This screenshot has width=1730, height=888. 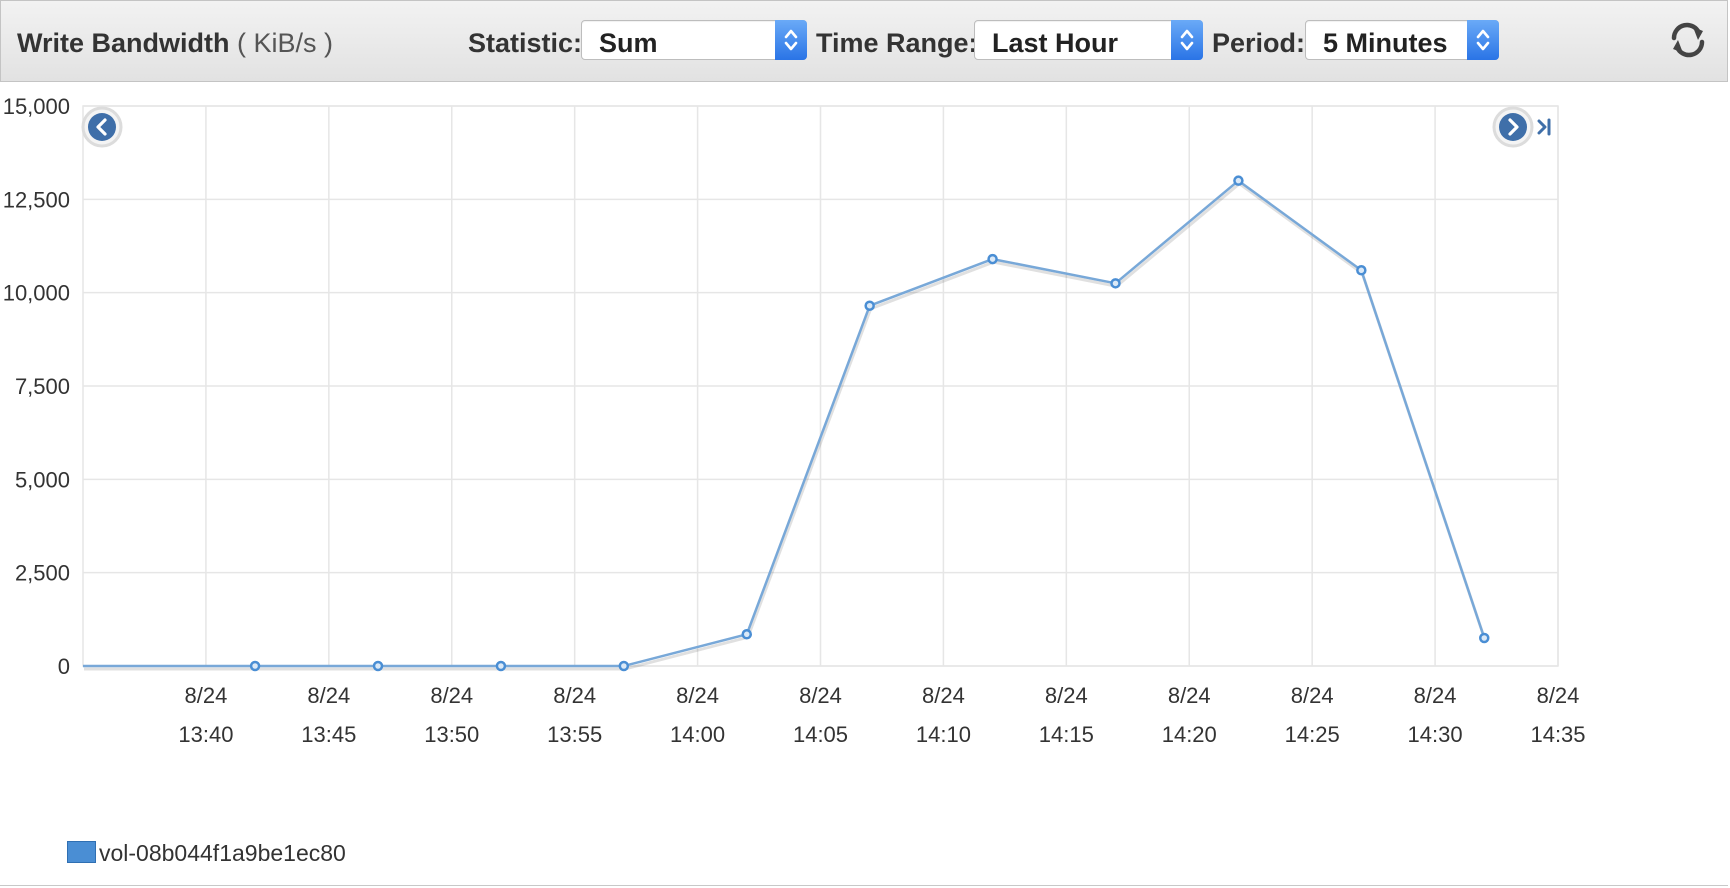 What do you see at coordinates (81, 852) in the screenshot?
I see `legend-swatch` at bounding box center [81, 852].